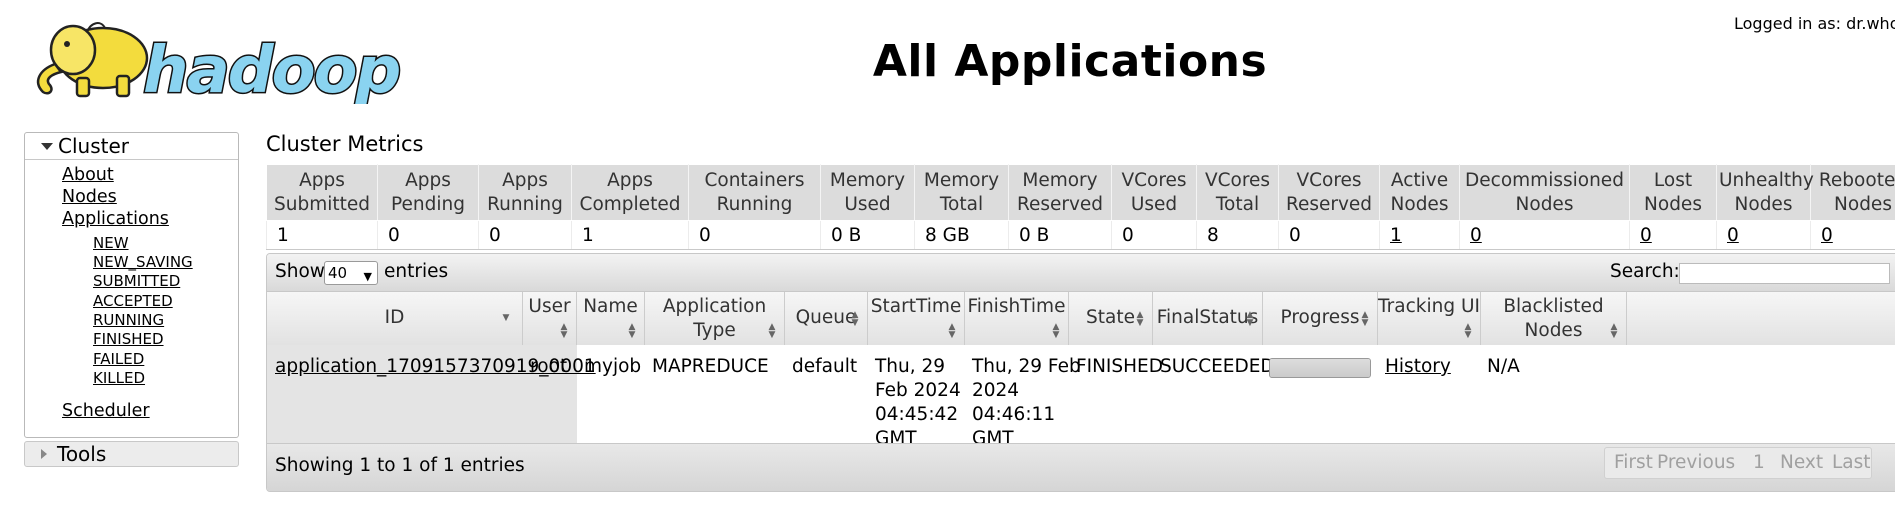 This screenshot has width=1895, height=506. What do you see at coordinates (918, 403) in the screenshot?
I see `start-time-cell: Thu, 29 Feb 2024 04:45:42 GMT` at bounding box center [918, 403].